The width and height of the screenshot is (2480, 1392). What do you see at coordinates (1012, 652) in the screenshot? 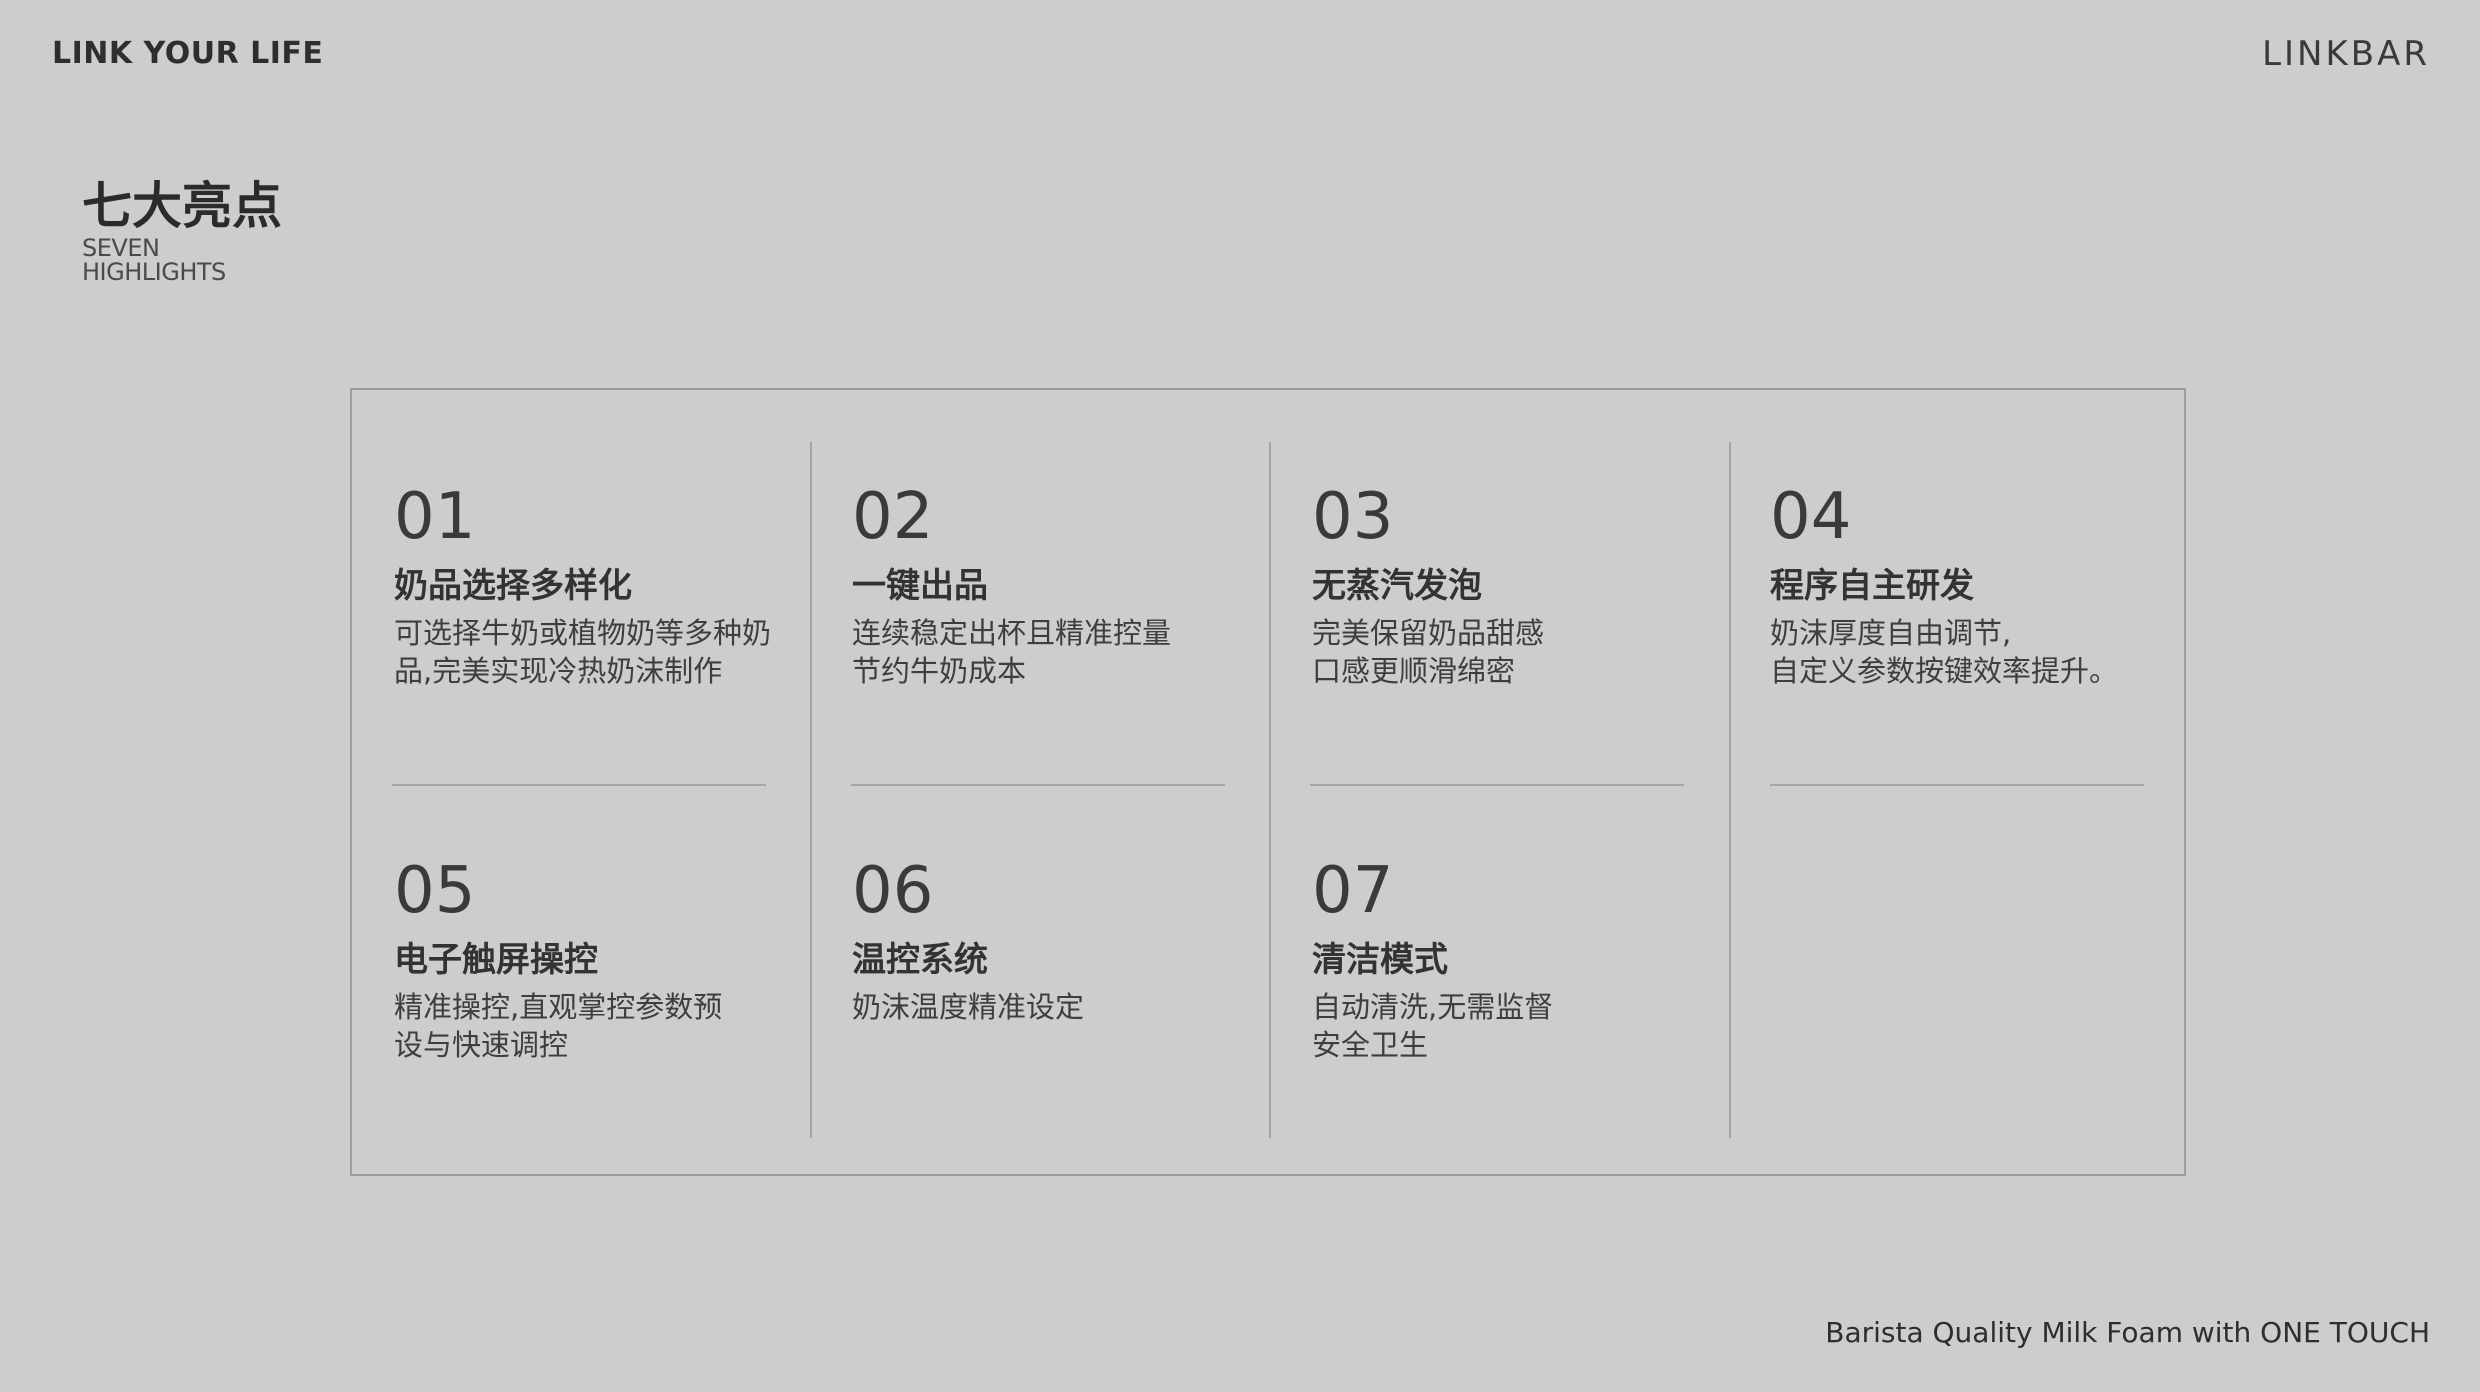
I see `highlight-description: 连续稳定出杯且精准控量 节约牛奶成本` at bounding box center [1012, 652].